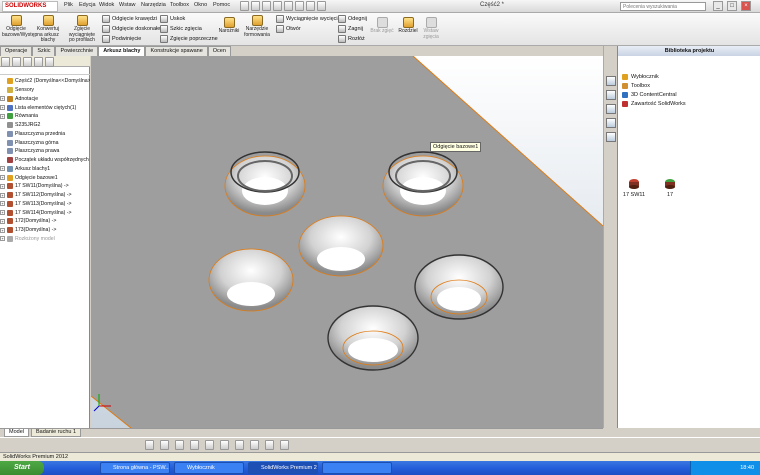 This screenshot has height=475, width=760. Describe the element at coordinates (288, 29) in the screenshot. I see `hole-button: Otwór` at that location.